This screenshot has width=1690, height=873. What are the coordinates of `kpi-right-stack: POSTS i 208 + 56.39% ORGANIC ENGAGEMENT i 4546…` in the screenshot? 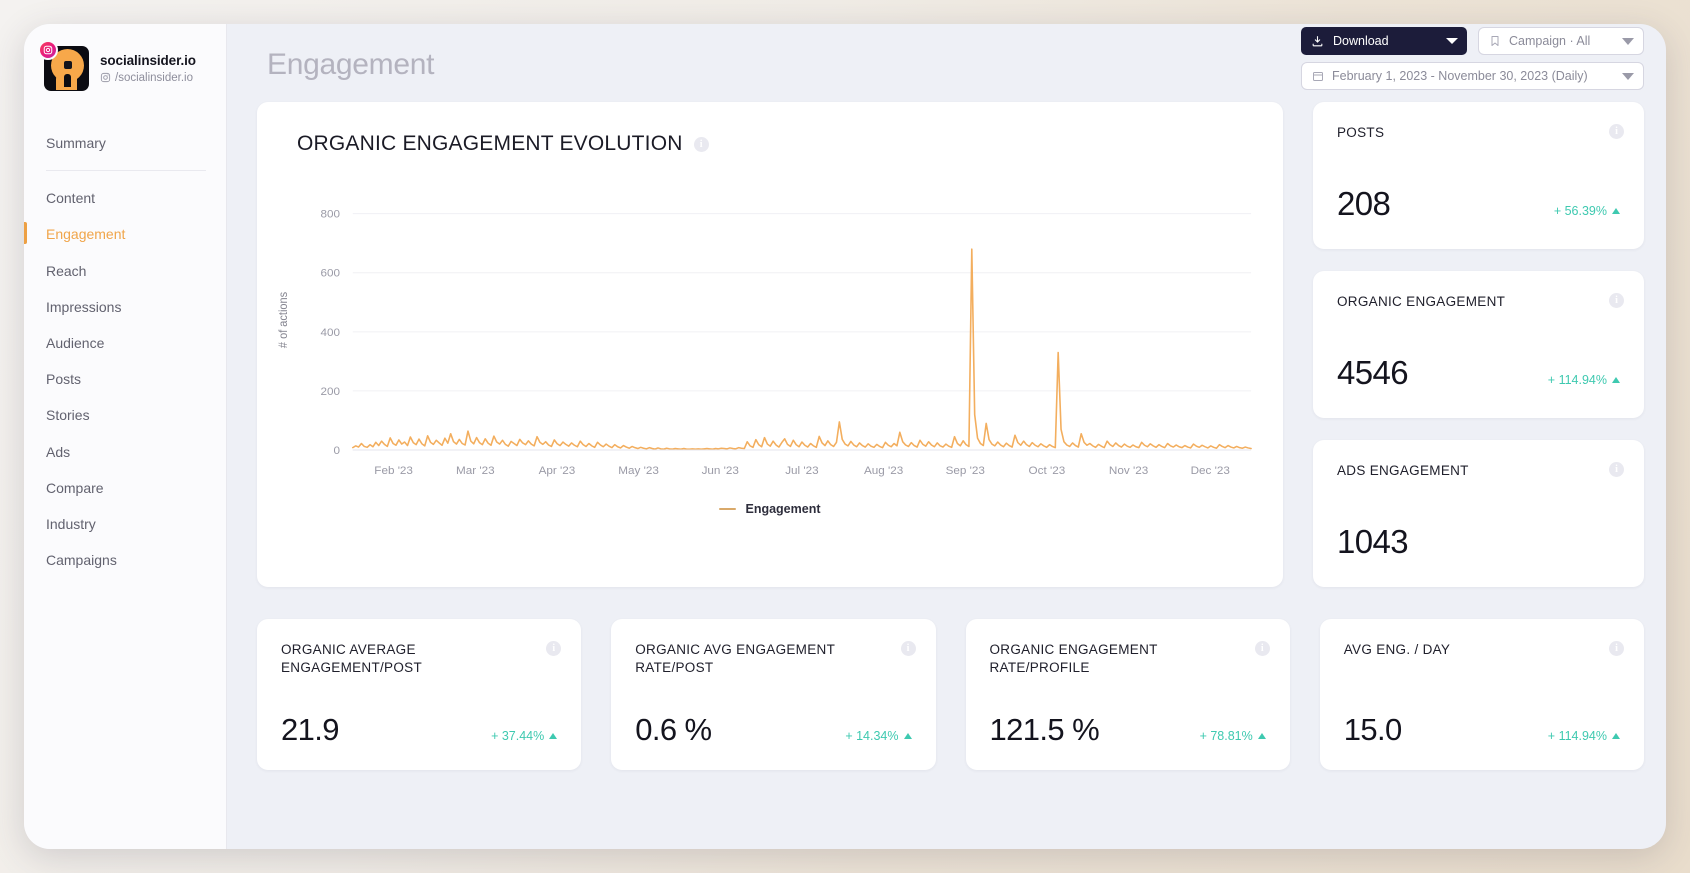 It's located at (1478, 344).